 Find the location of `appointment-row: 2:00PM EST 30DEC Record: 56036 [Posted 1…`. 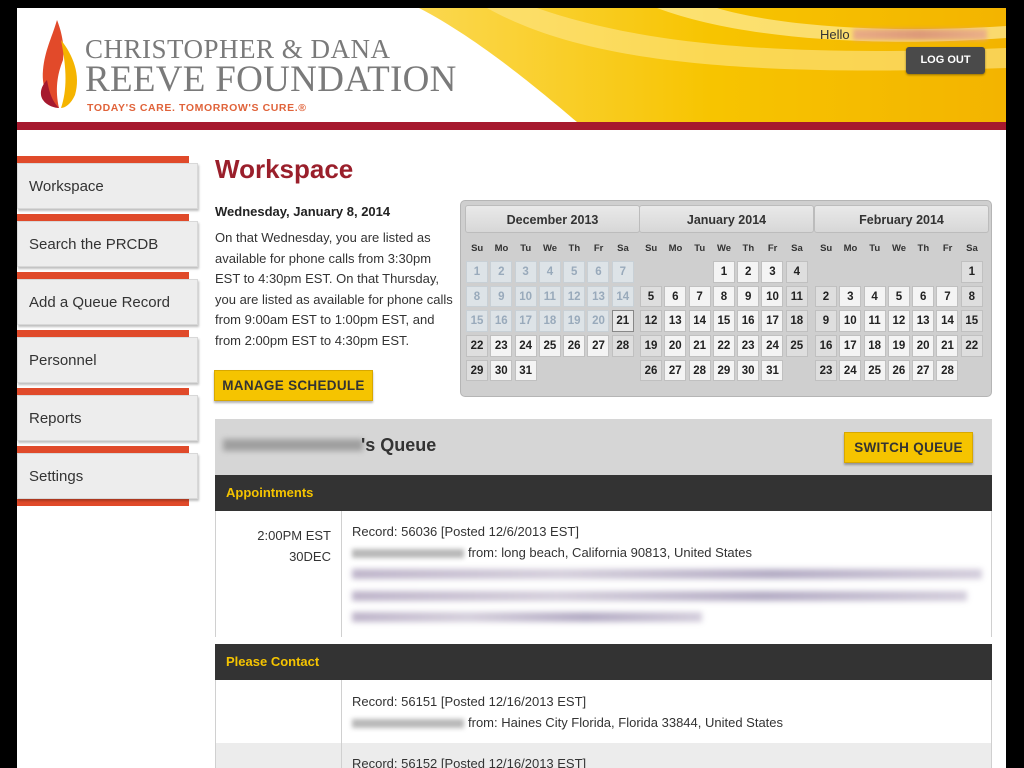

appointment-row: 2:00PM EST 30DEC Record: 56036 [Posted 1… is located at coordinates (603, 574).